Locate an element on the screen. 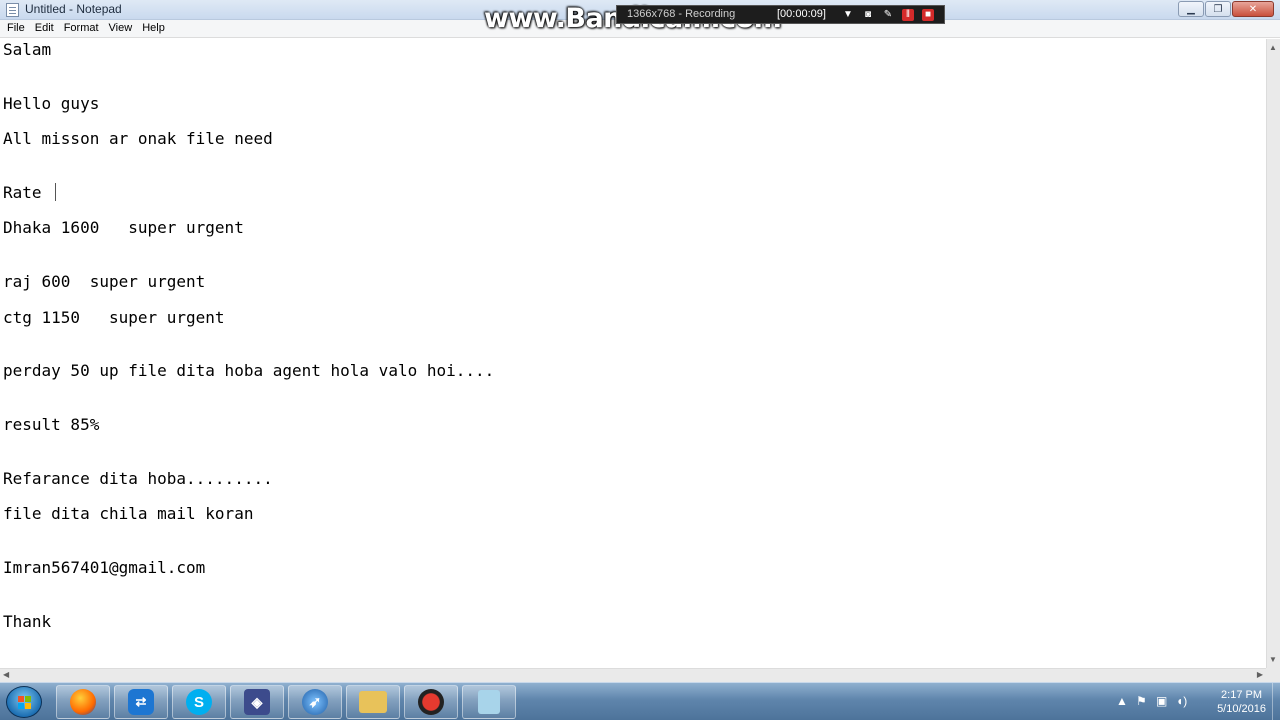 The width and height of the screenshot is (1280, 720). volume-icon: ◖) is located at coordinates (1181, 701).